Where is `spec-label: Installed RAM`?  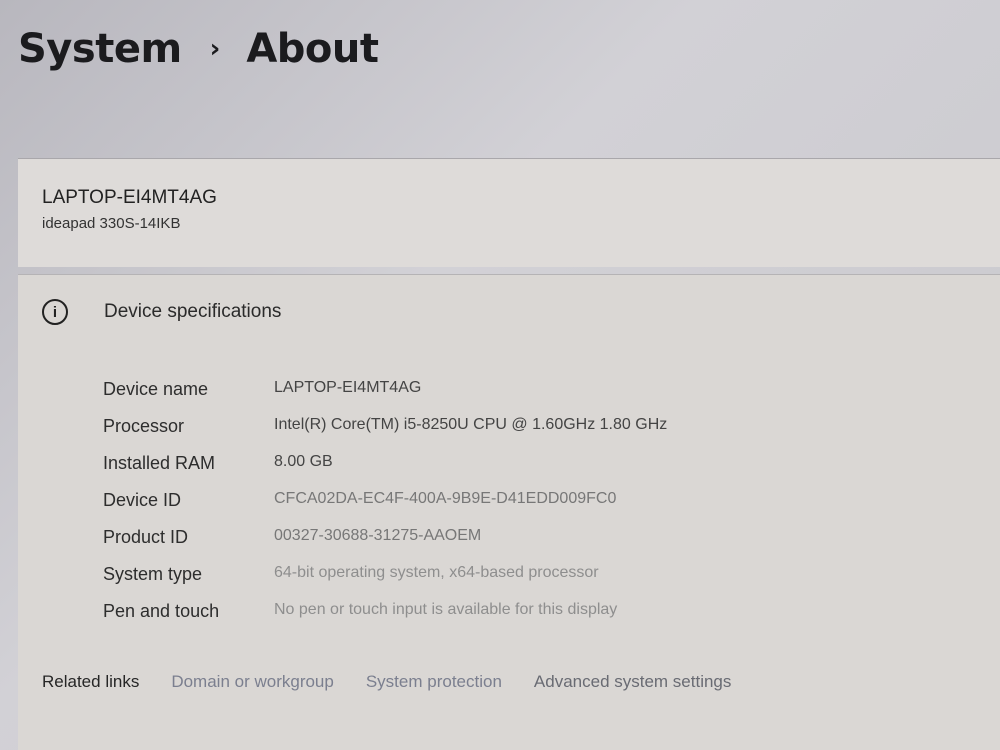
spec-label: Installed RAM is located at coordinates (159, 463).